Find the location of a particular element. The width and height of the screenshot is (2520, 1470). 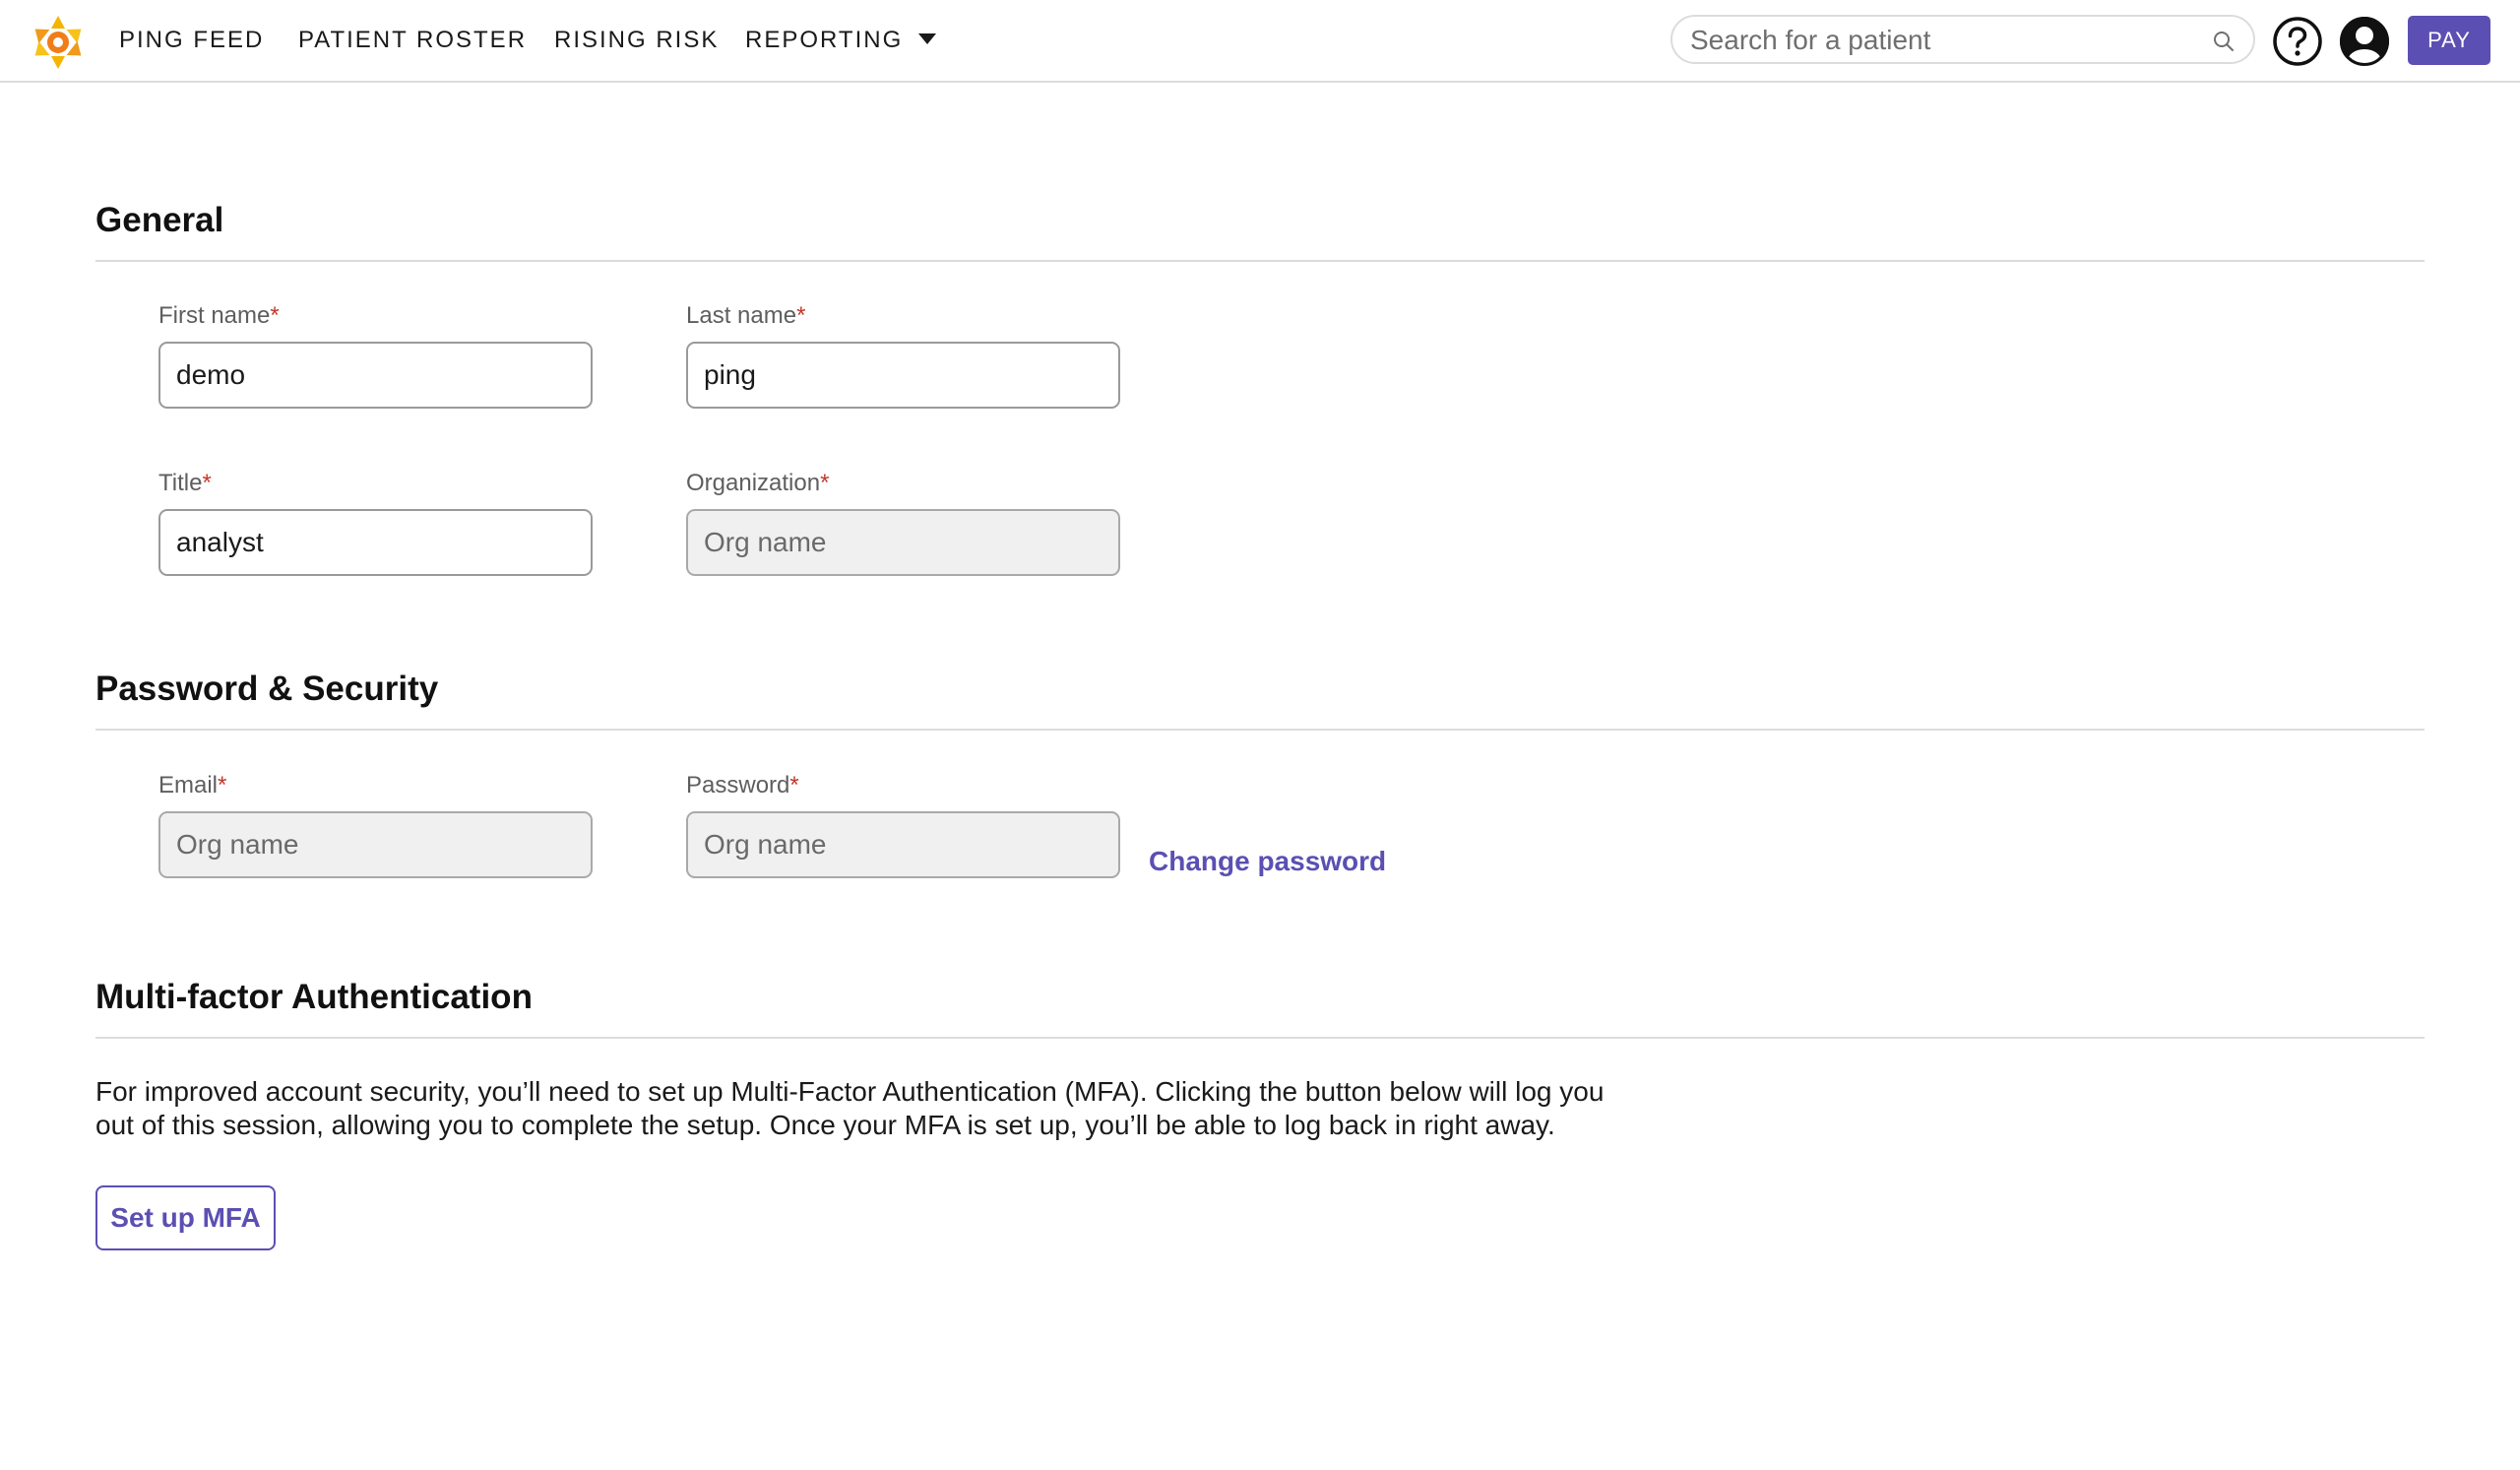

last-name-field is located at coordinates (903, 375).